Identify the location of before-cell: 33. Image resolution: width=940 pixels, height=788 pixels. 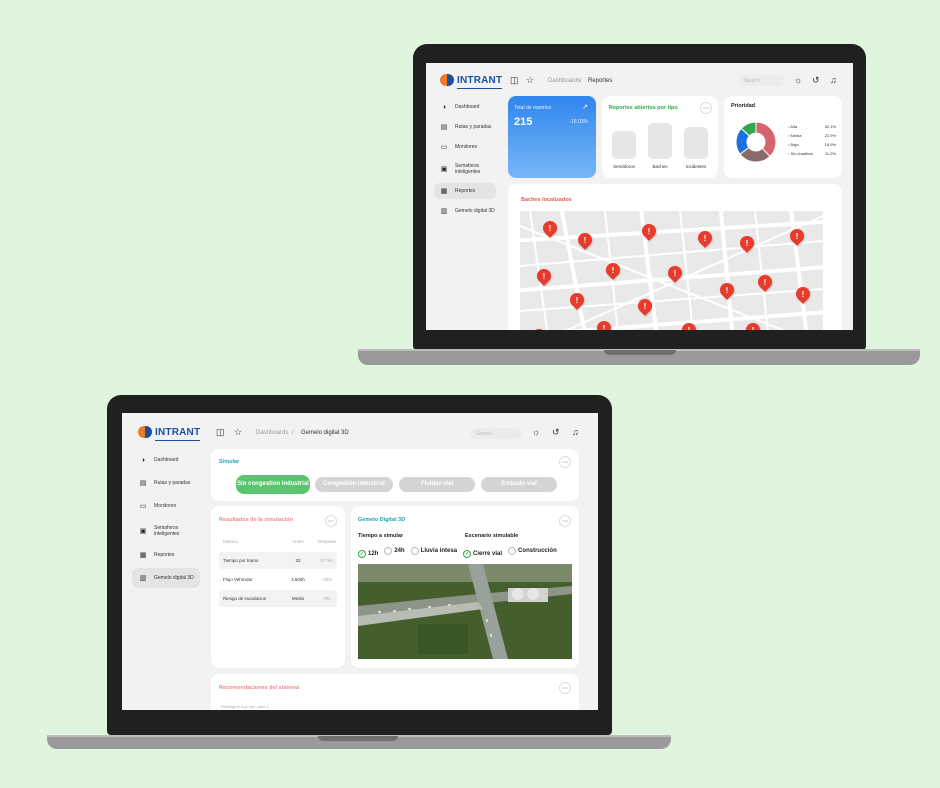
(298, 560).